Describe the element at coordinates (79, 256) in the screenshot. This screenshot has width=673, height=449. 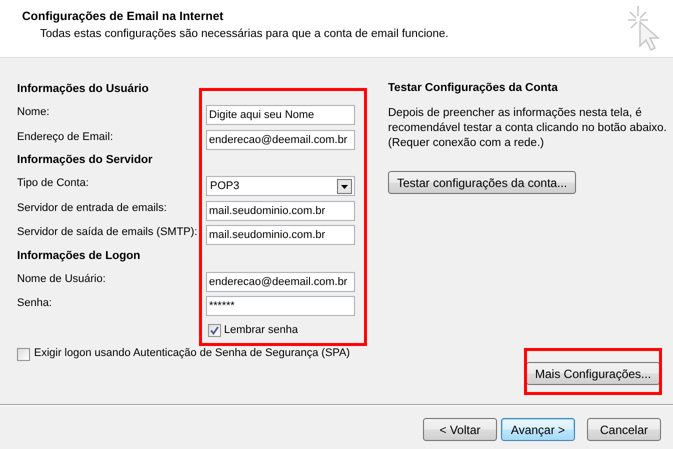
I see `section-heading: Informações de Logon` at that location.